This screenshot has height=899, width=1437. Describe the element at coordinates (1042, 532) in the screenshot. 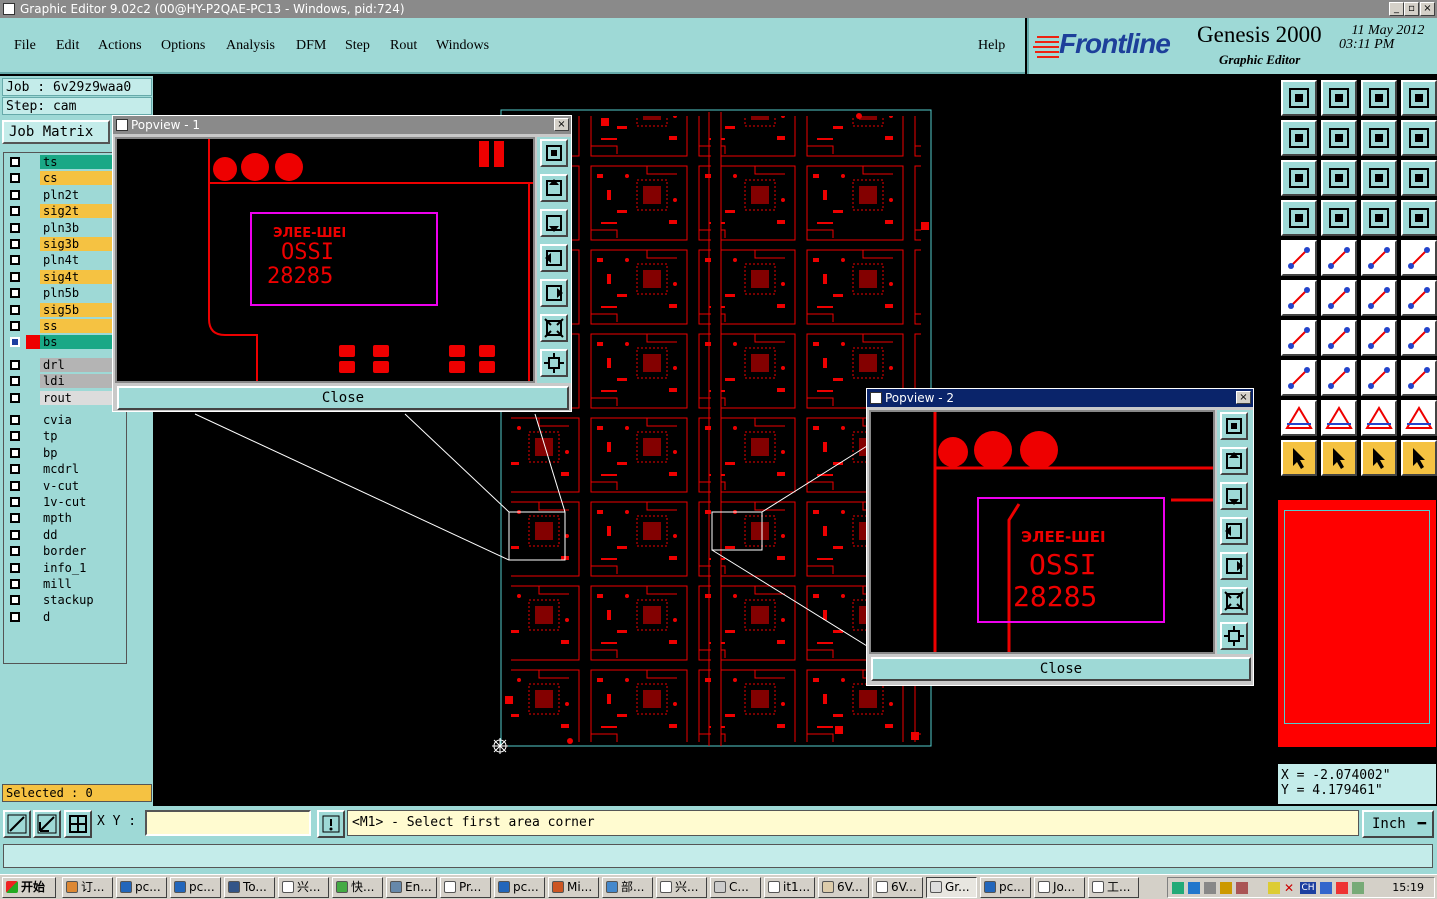

I see `popview-2-view: ЭЛЕЕ-ШЕІ OSSI 28285` at that location.